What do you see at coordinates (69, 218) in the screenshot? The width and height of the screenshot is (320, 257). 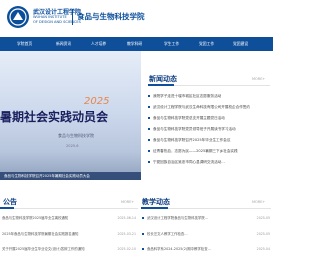 I see `notice-row: 食品与生物科技学院2025届毕业生离校通知 2025-06-14` at bounding box center [69, 218].